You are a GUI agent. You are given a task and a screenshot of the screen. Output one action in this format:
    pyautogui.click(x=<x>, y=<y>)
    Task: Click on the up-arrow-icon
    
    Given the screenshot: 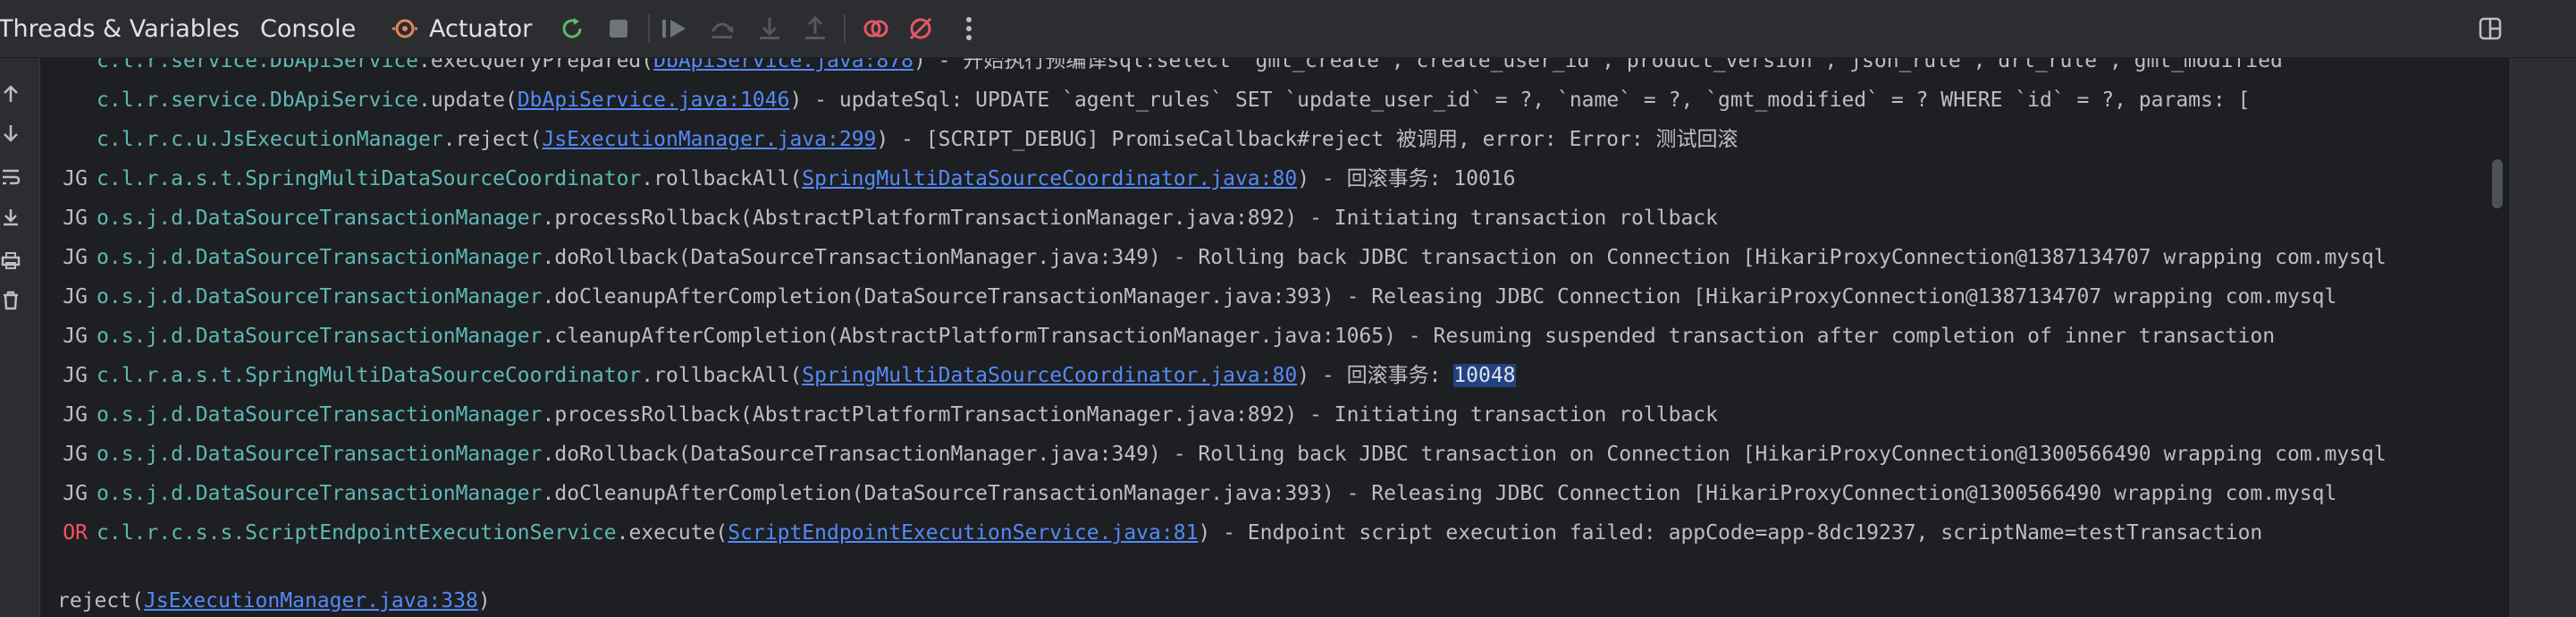 What is the action you would take?
    pyautogui.click(x=10, y=94)
    